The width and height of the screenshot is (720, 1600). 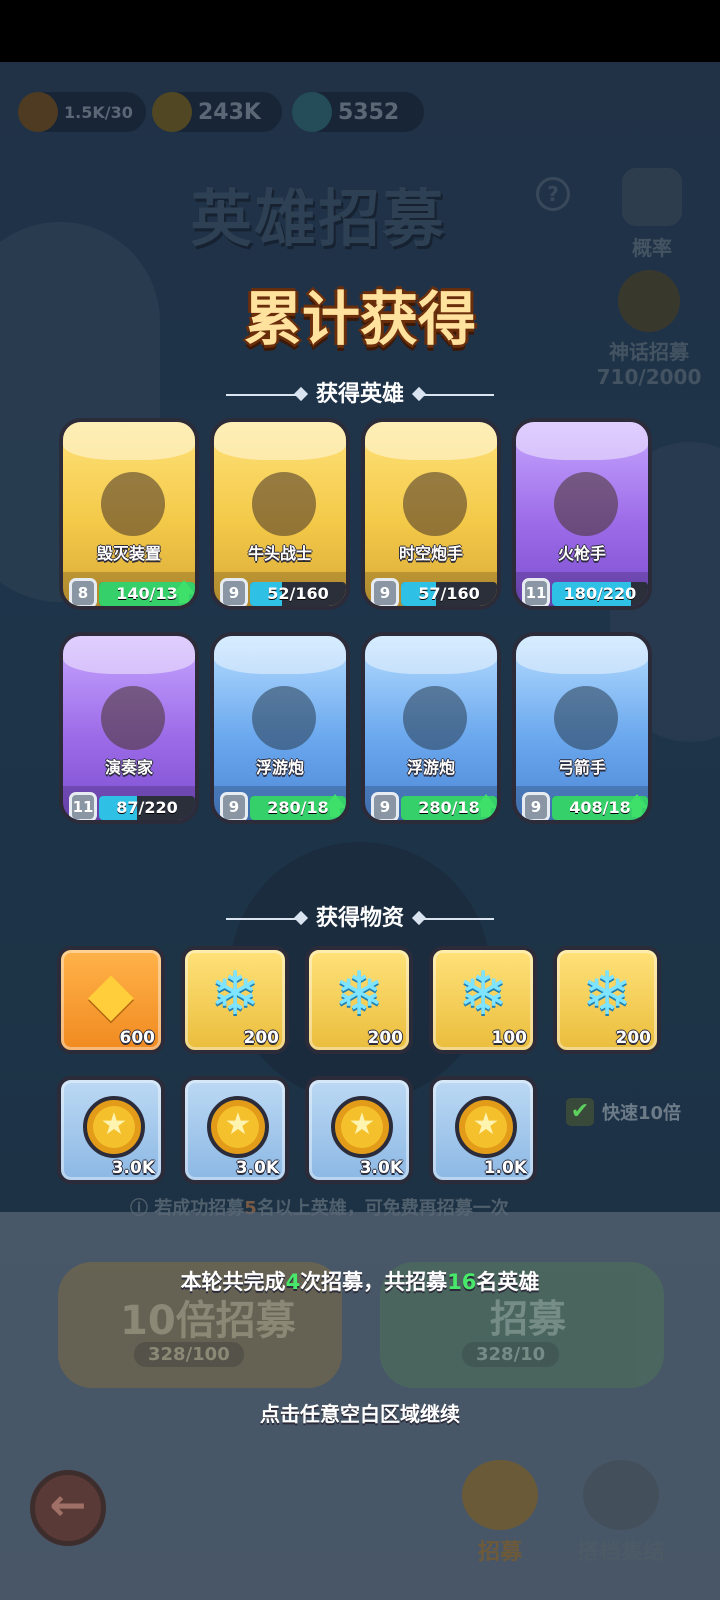 I want to click on recruit-cost: 328/10, so click(x=511, y=1354).